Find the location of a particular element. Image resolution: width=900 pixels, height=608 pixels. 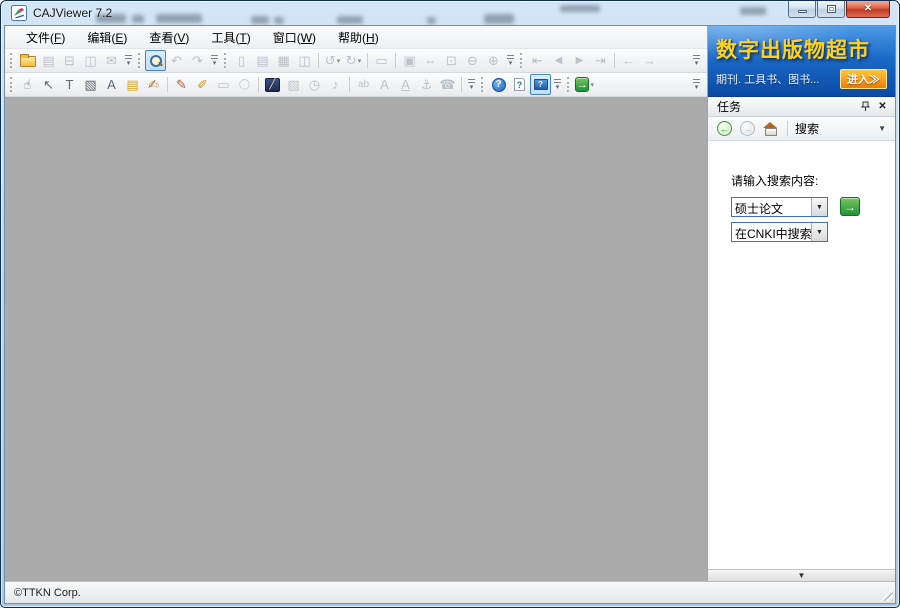

pinyin-annotation-button: ab is located at coordinates (363, 84).